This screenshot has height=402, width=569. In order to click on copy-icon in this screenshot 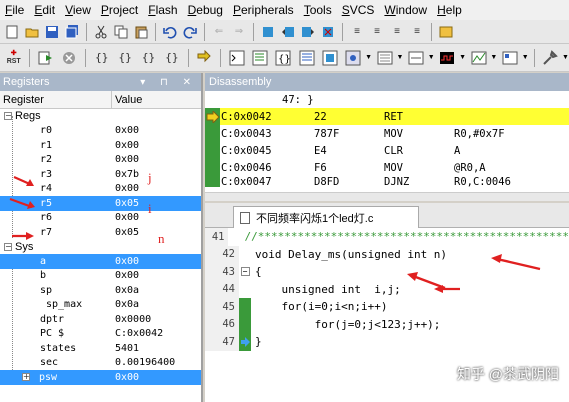, I will do `click(121, 32)`.